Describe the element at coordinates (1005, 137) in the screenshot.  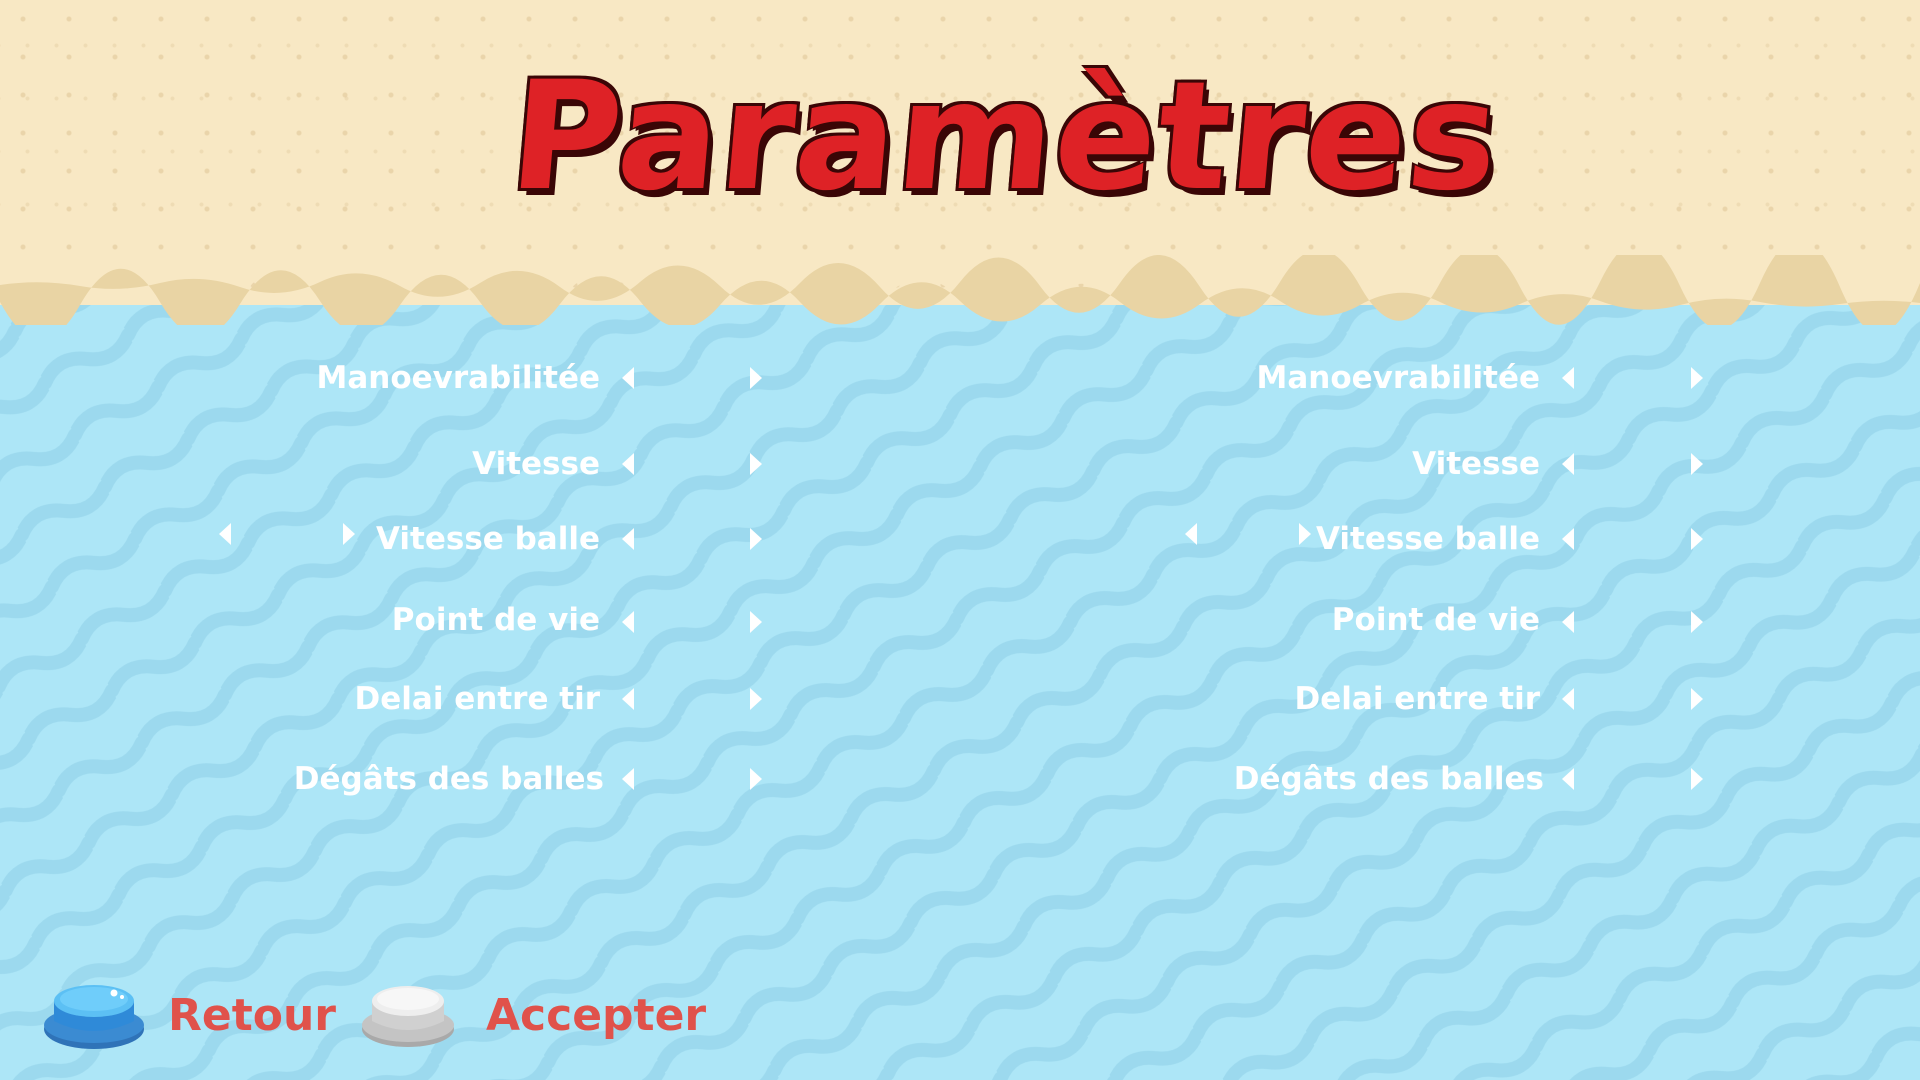
I see `page-title: Paramètres` at that location.